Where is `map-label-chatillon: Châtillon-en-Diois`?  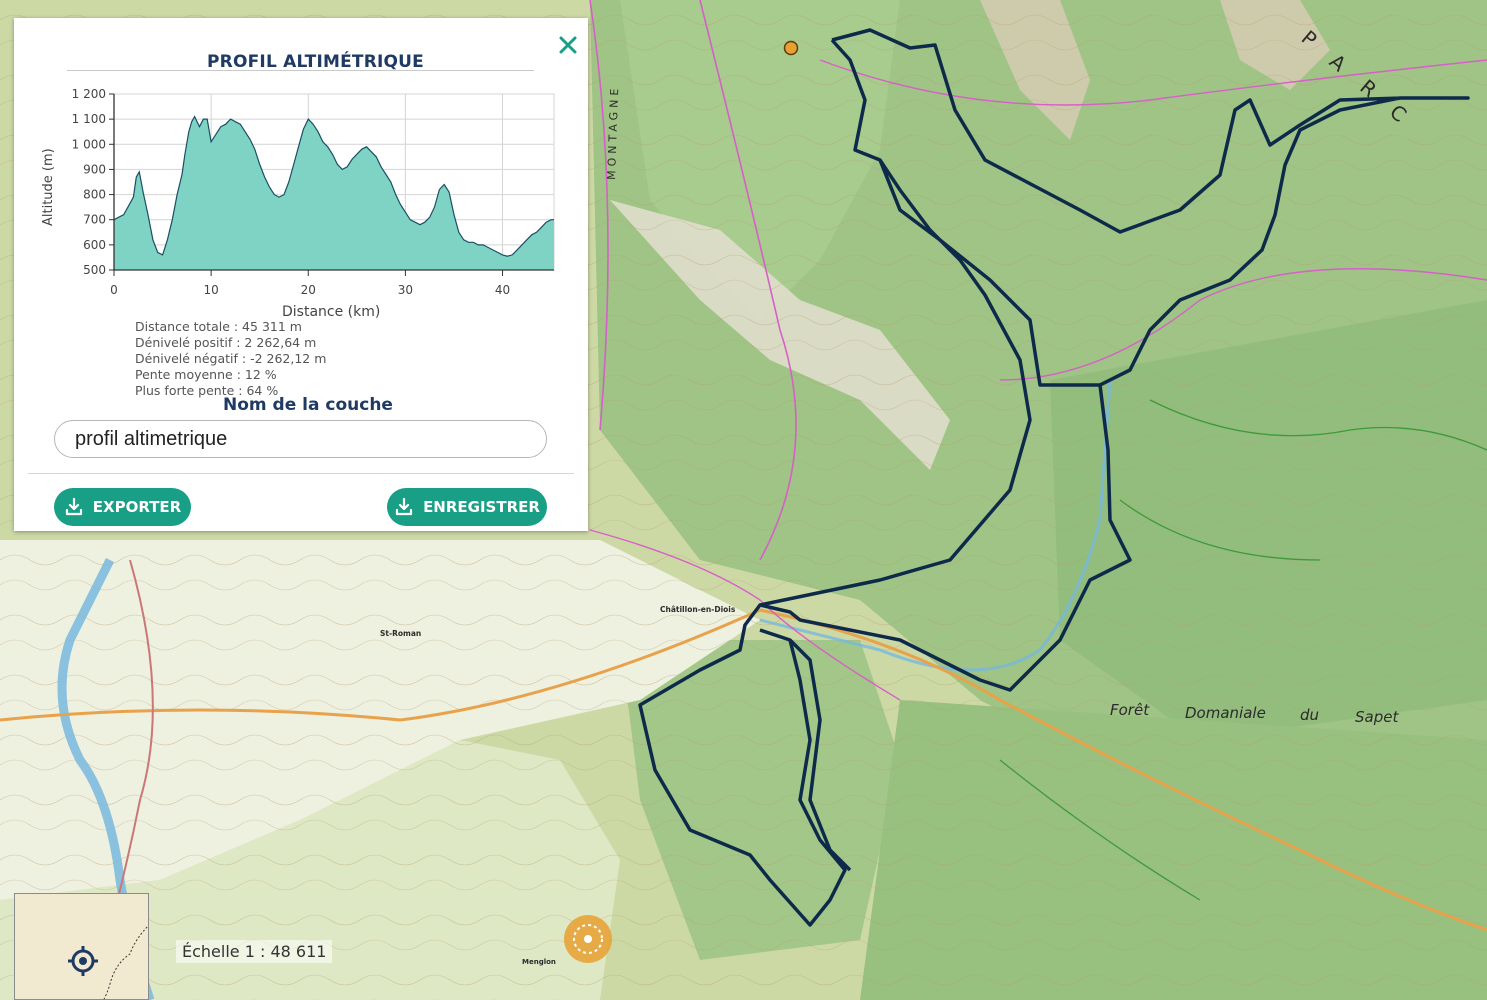
map-label-chatillon: Châtillon-en-Diois is located at coordinates (698, 609).